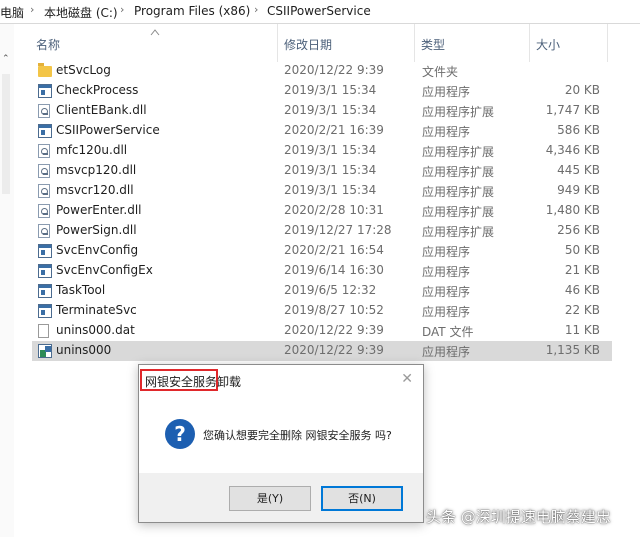  Describe the element at coordinates (92, 150) in the screenshot. I see `file-name: mfc120u.dll` at that location.